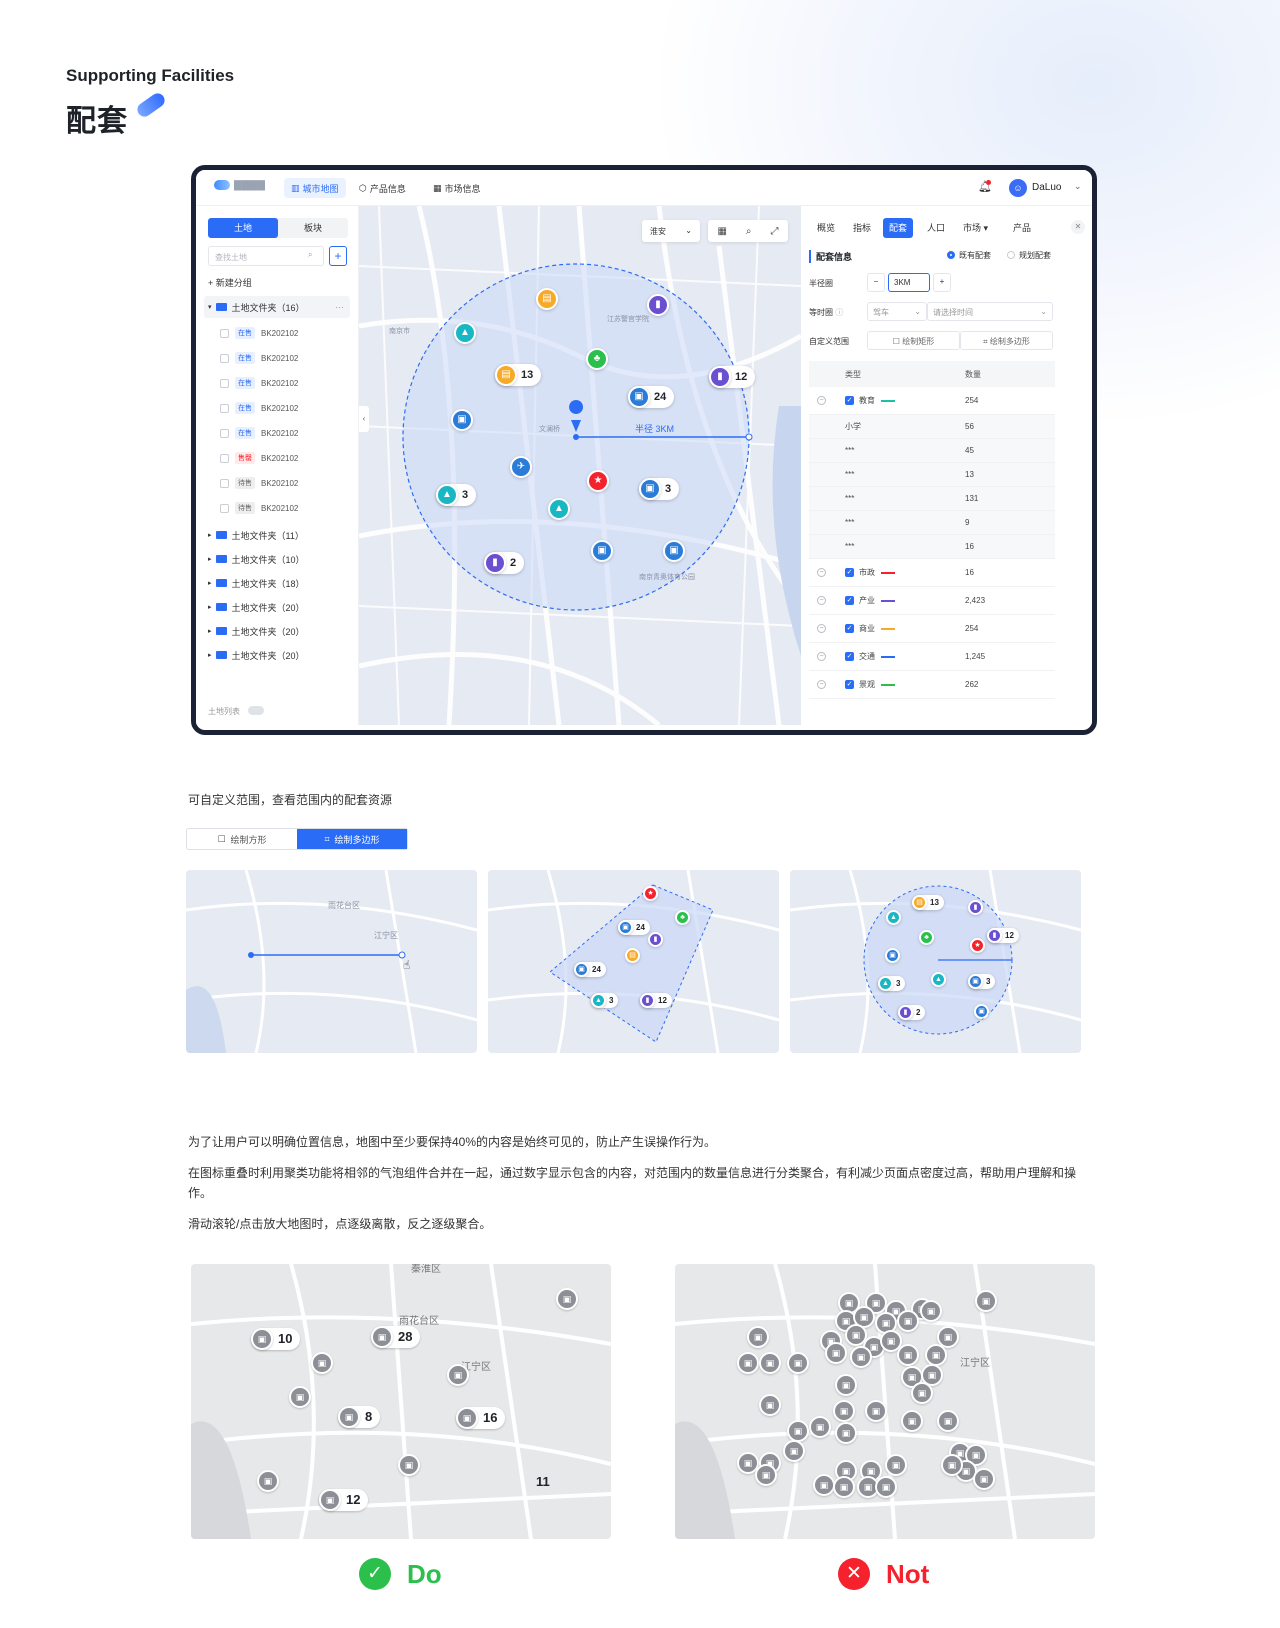  Describe the element at coordinates (396, 1337) in the screenshot. I see `cluster-marker: ▣ 28` at that location.